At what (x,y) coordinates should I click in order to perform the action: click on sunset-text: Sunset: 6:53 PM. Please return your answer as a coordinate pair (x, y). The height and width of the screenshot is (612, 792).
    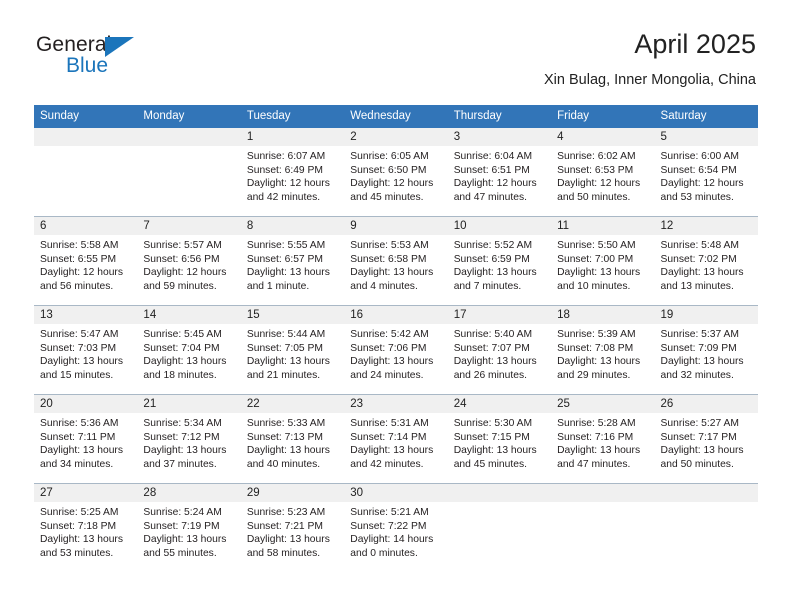
    Looking at the image, I should click on (595, 170).